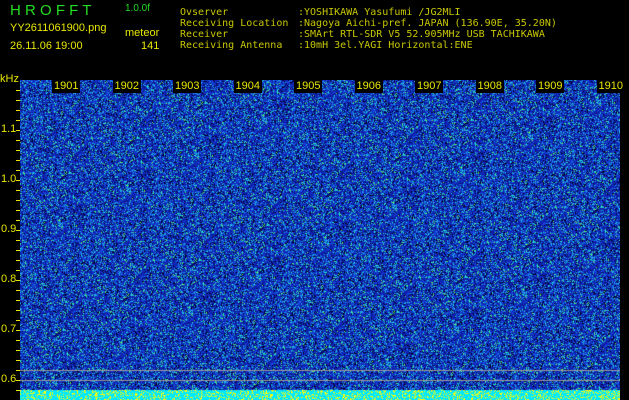  I want to click on y-unit-label: kHz, so click(9, 79).